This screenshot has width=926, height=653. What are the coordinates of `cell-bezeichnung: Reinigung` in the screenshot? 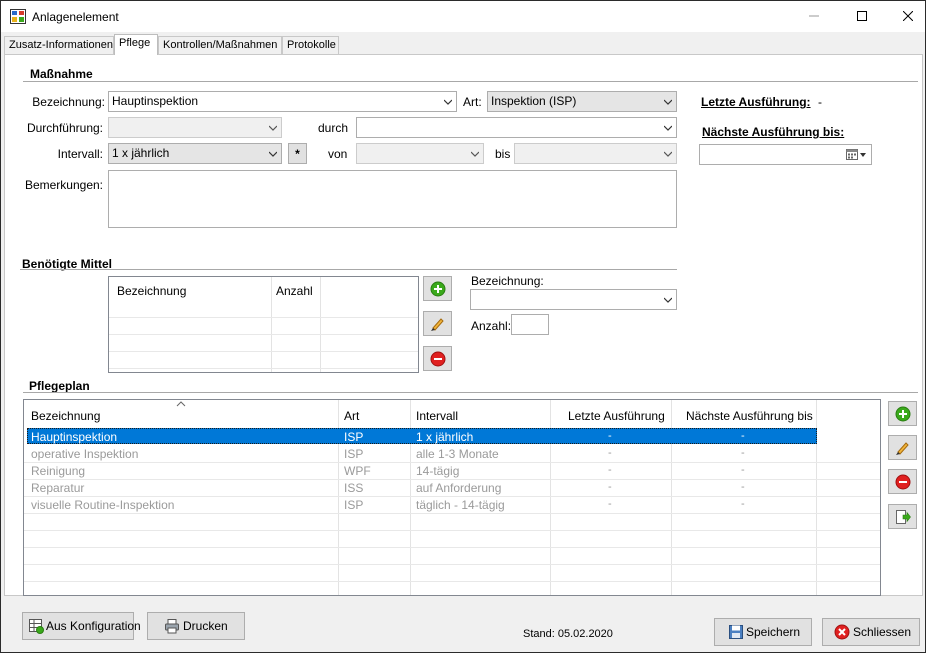 It's located at (58, 471).